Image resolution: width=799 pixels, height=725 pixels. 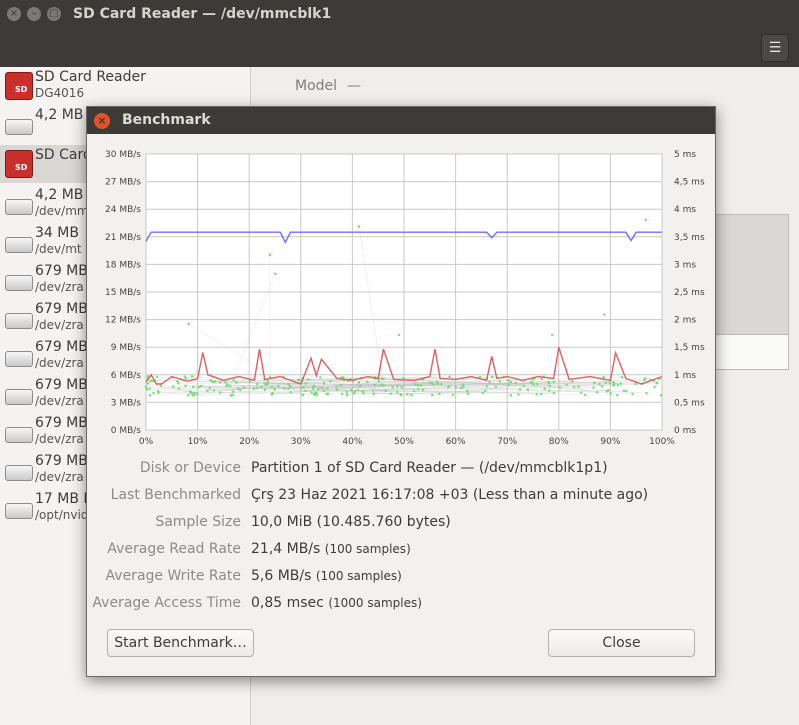 What do you see at coordinates (689, 348) in the screenshot?
I see `right-tick-label: 1,5 ms` at bounding box center [689, 348].